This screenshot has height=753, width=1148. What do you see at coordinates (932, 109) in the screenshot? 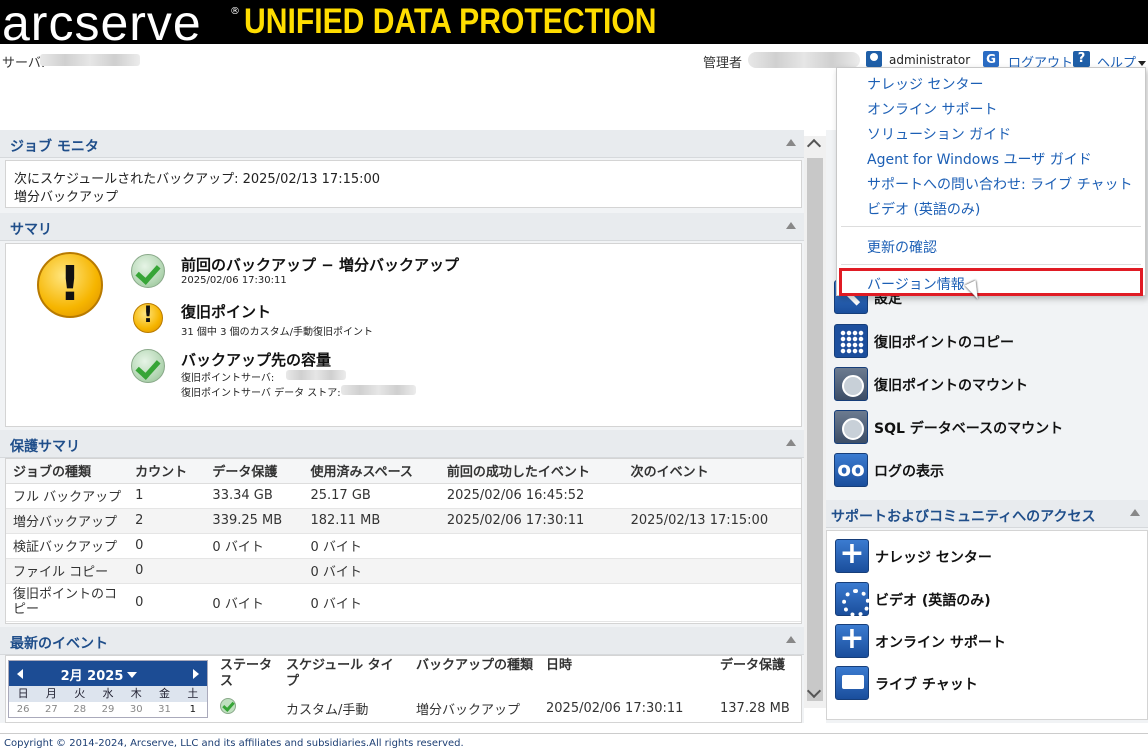
I see `menu-item-online-support: オンライン サポート` at bounding box center [932, 109].